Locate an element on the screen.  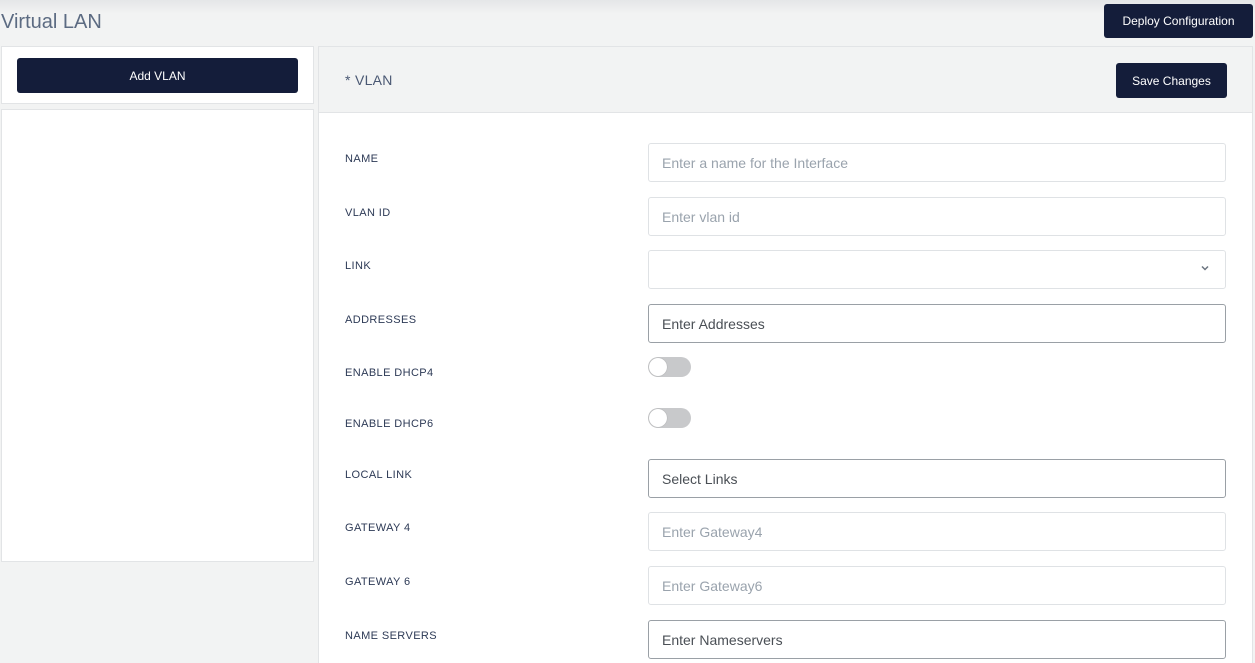
vlan-id-input is located at coordinates (937, 216).